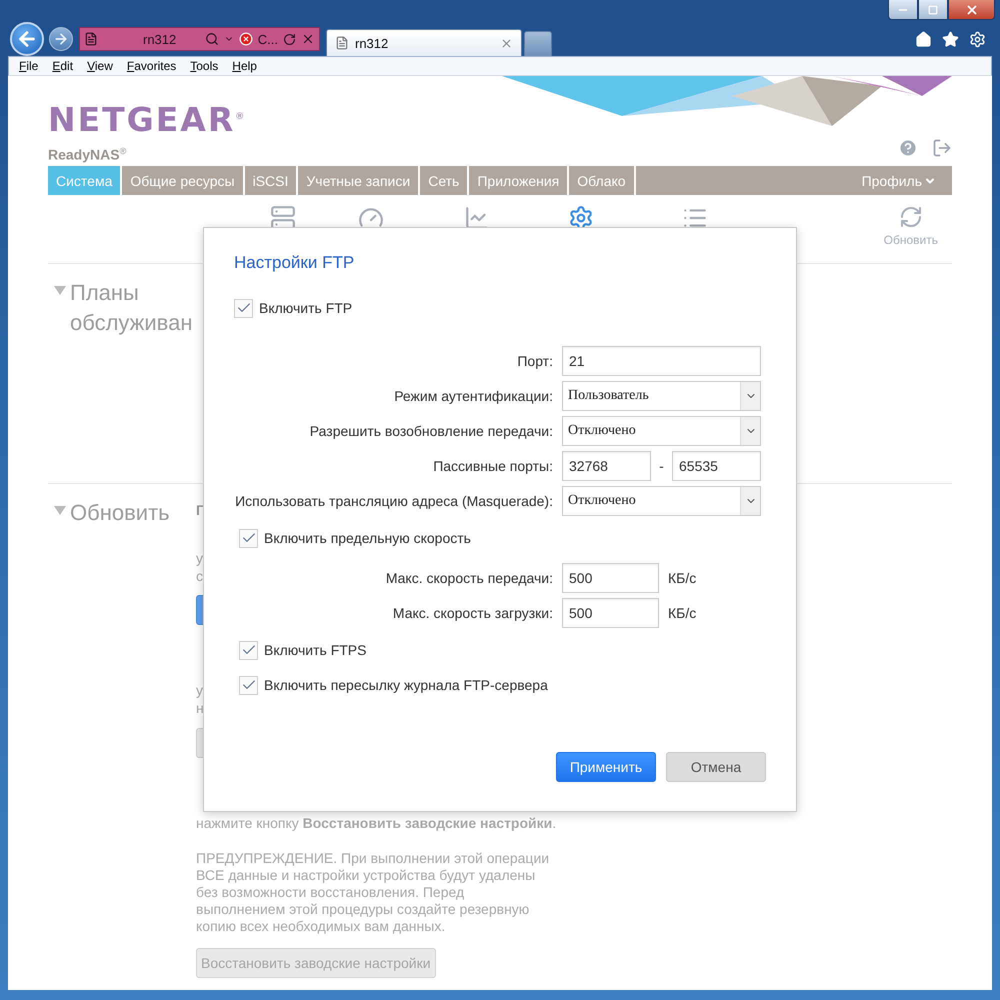 Image resolution: width=1000 pixels, height=1000 pixels. Describe the element at coordinates (147, 118) in the screenshot. I see `logo: NETGEAR$^{®}$` at that location.